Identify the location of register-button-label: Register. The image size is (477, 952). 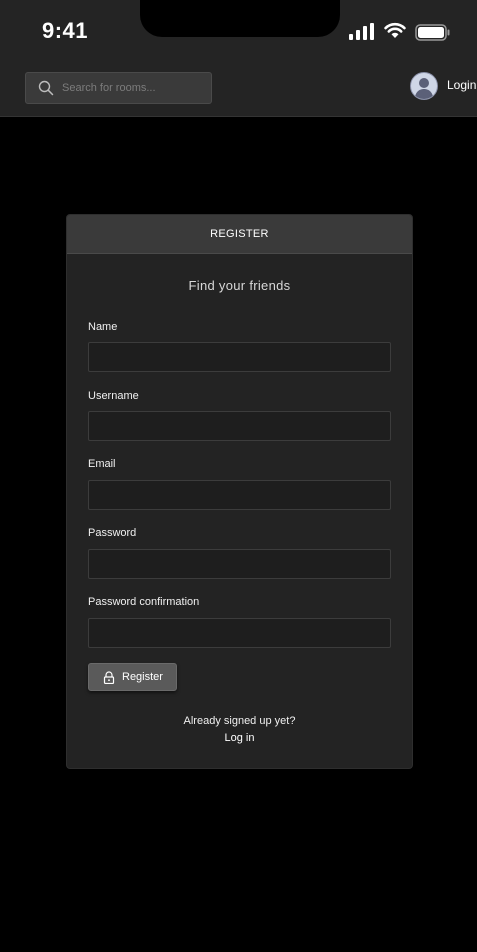
(142, 677).